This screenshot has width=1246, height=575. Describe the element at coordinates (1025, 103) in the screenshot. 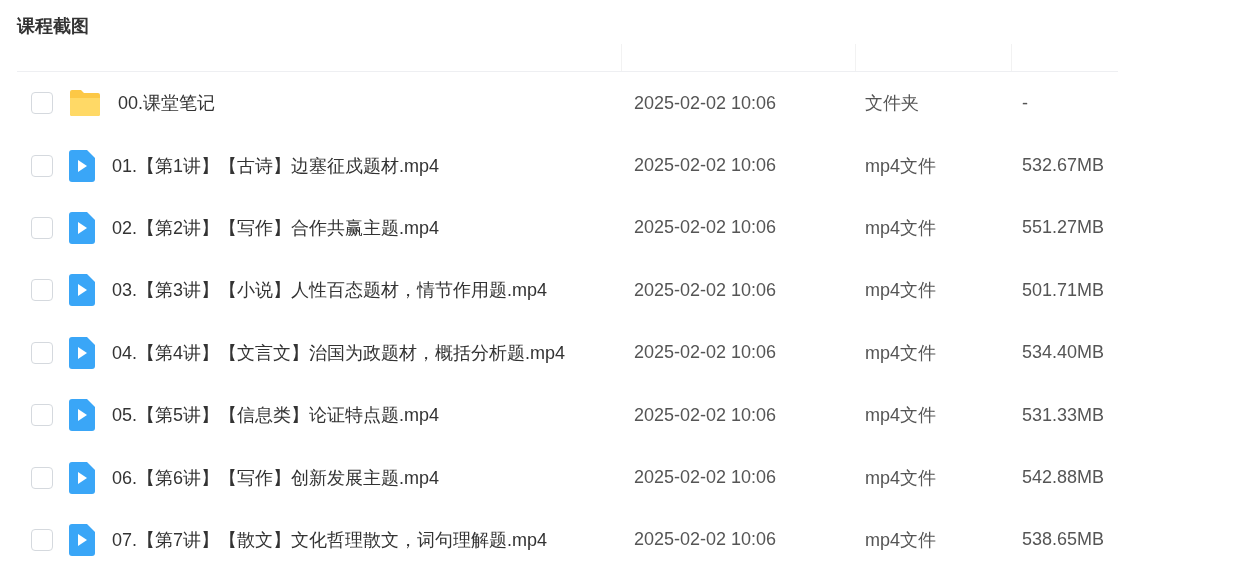

I see `file-size: -` at that location.